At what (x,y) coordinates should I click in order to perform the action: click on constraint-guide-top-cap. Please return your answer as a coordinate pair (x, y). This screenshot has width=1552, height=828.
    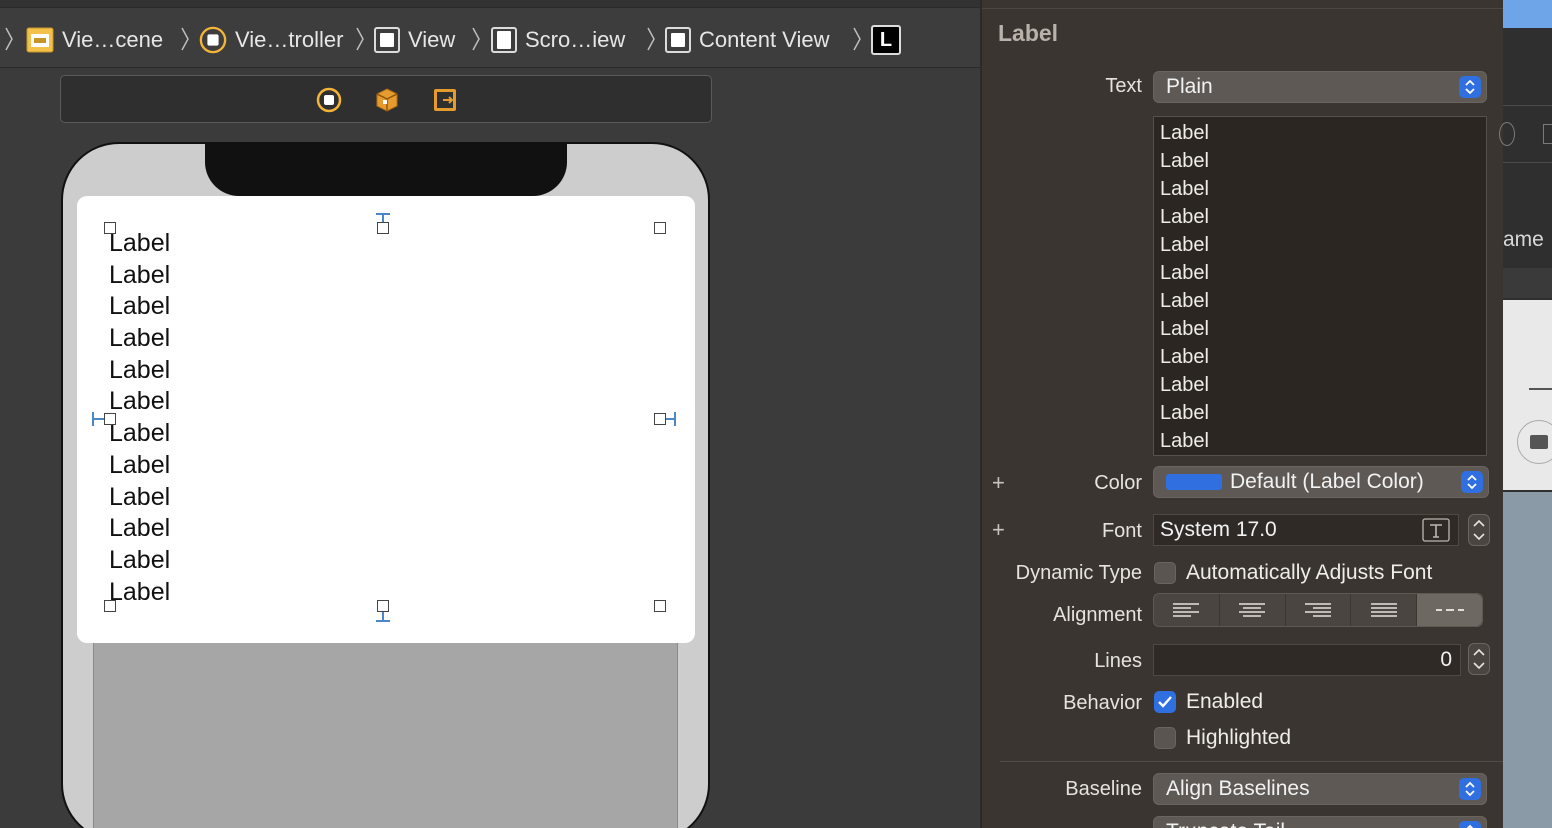
    Looking at the image, I should click on (383, 214).